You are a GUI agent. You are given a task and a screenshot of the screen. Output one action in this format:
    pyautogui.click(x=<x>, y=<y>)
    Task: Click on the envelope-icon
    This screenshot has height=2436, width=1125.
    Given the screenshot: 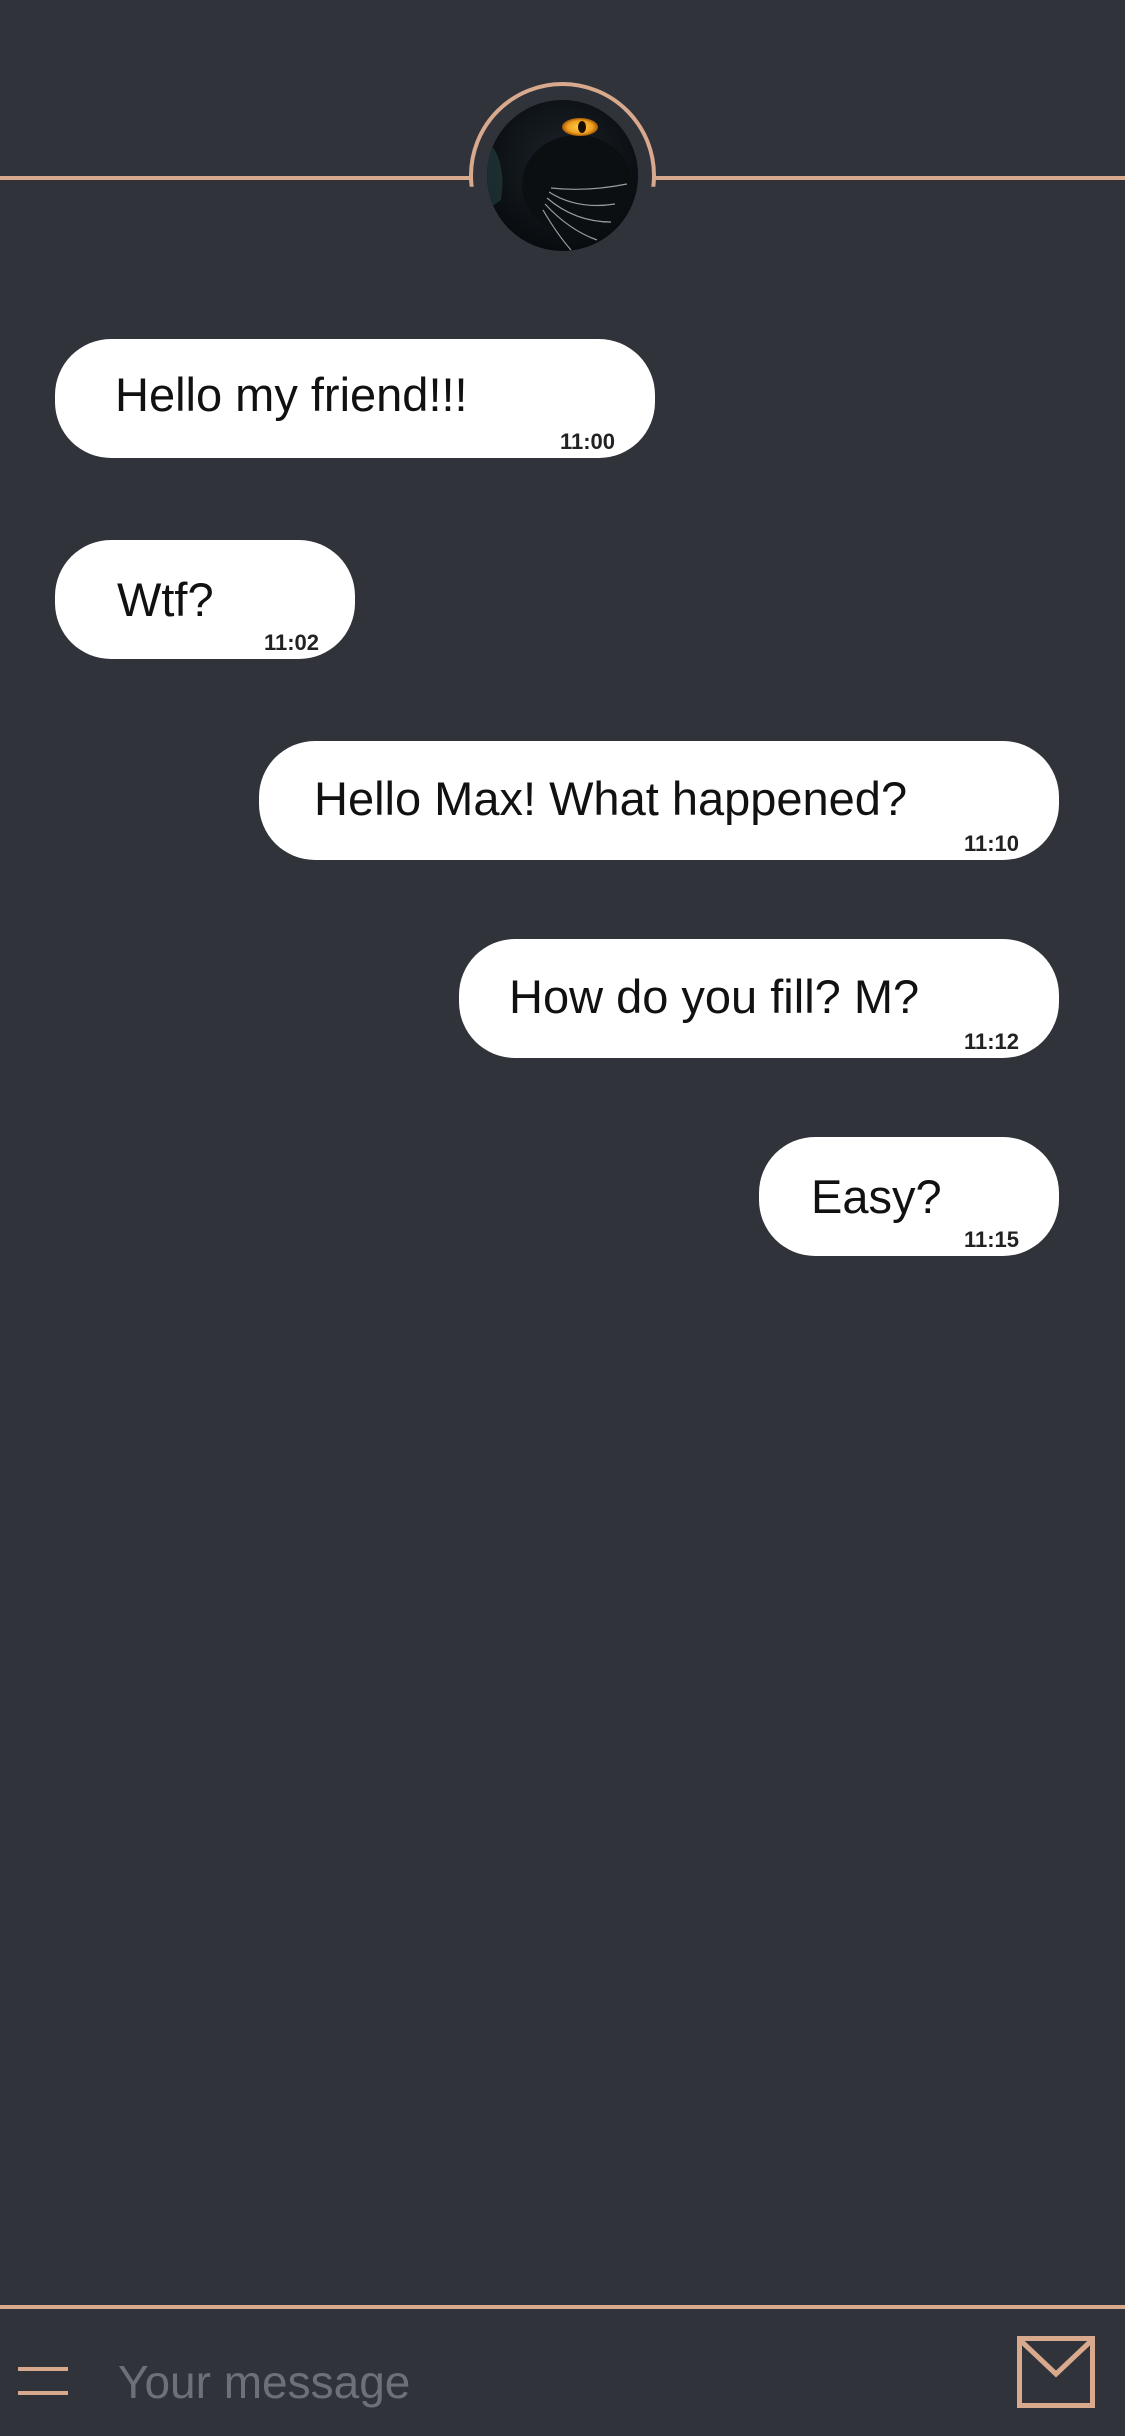 What is the action you would take?
    pyautogui.click(x=1056, y=2372)
    